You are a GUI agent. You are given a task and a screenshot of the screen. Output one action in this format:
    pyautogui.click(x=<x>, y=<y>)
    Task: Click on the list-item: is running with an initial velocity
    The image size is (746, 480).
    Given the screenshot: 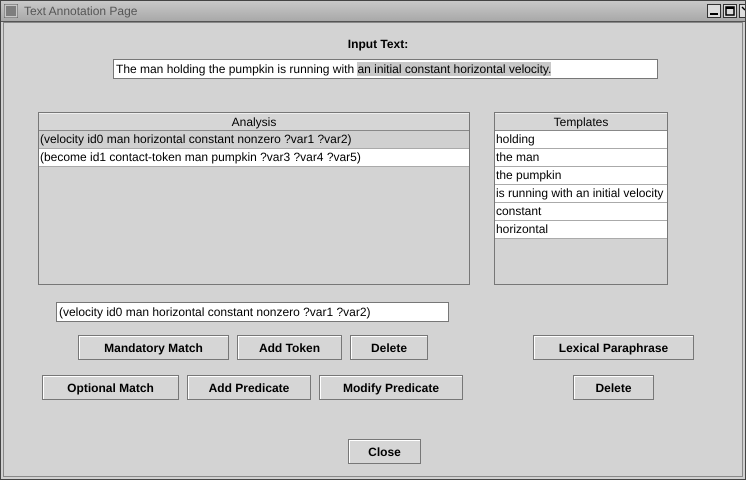 What is the action you would take?
    pyautogui.click(x=581, y=194)
    